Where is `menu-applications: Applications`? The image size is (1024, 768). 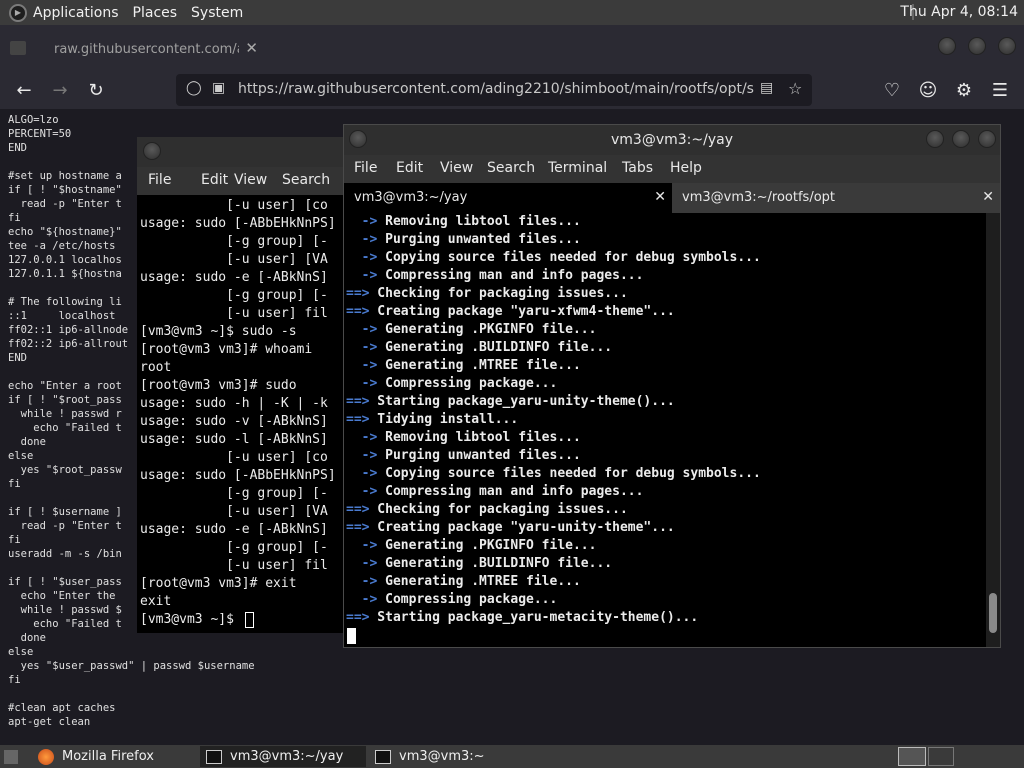 menu-applications: Applications is located at coordinates (76, 13).